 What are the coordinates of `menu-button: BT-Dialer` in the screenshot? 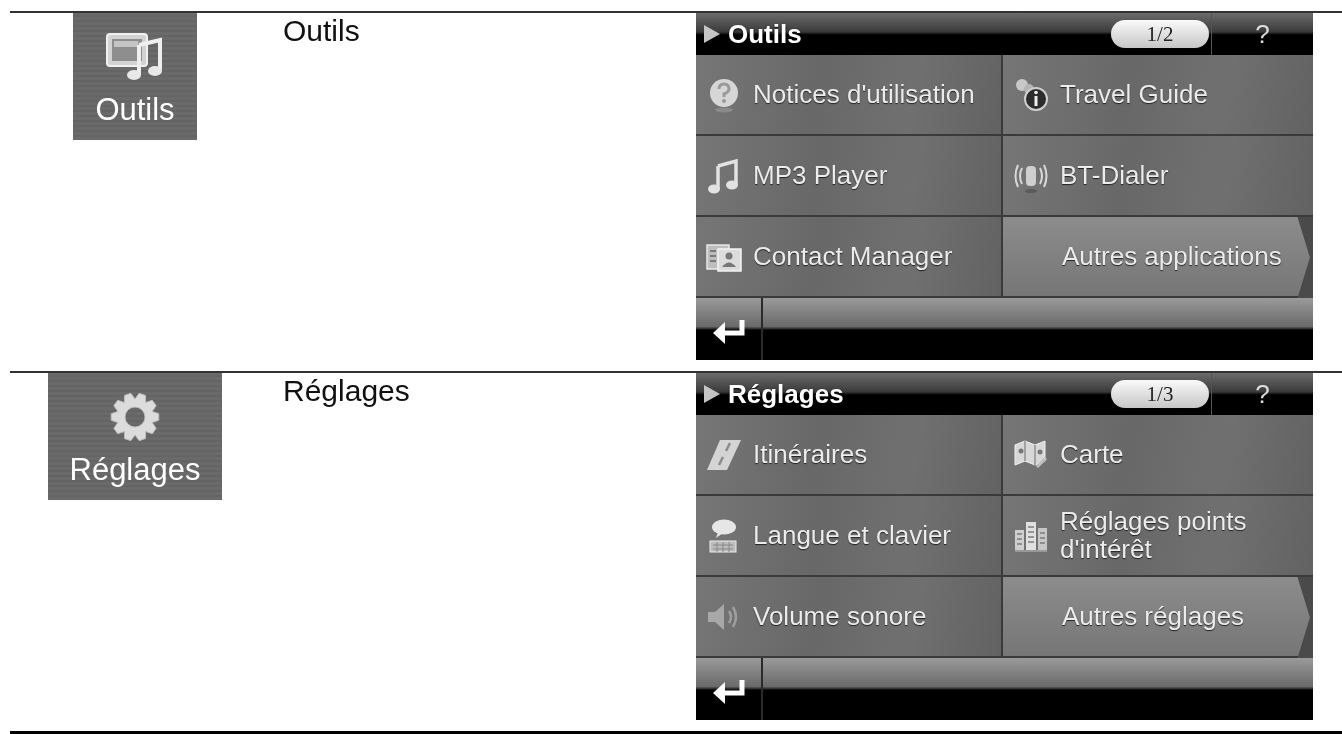 It's located at (1158, 176).